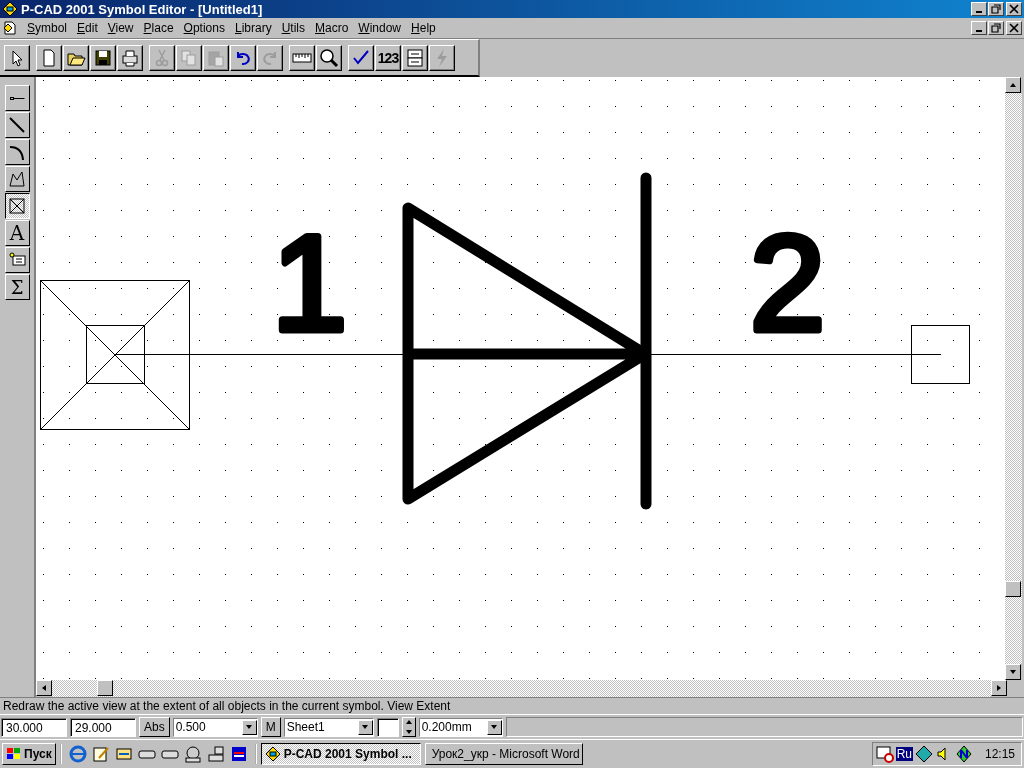 Image resolution: width=1024 pixels, height=768 pixels. Describe the element at coordinates (310, 283) in the screenshot. I see `pin-number: 1` at that location.